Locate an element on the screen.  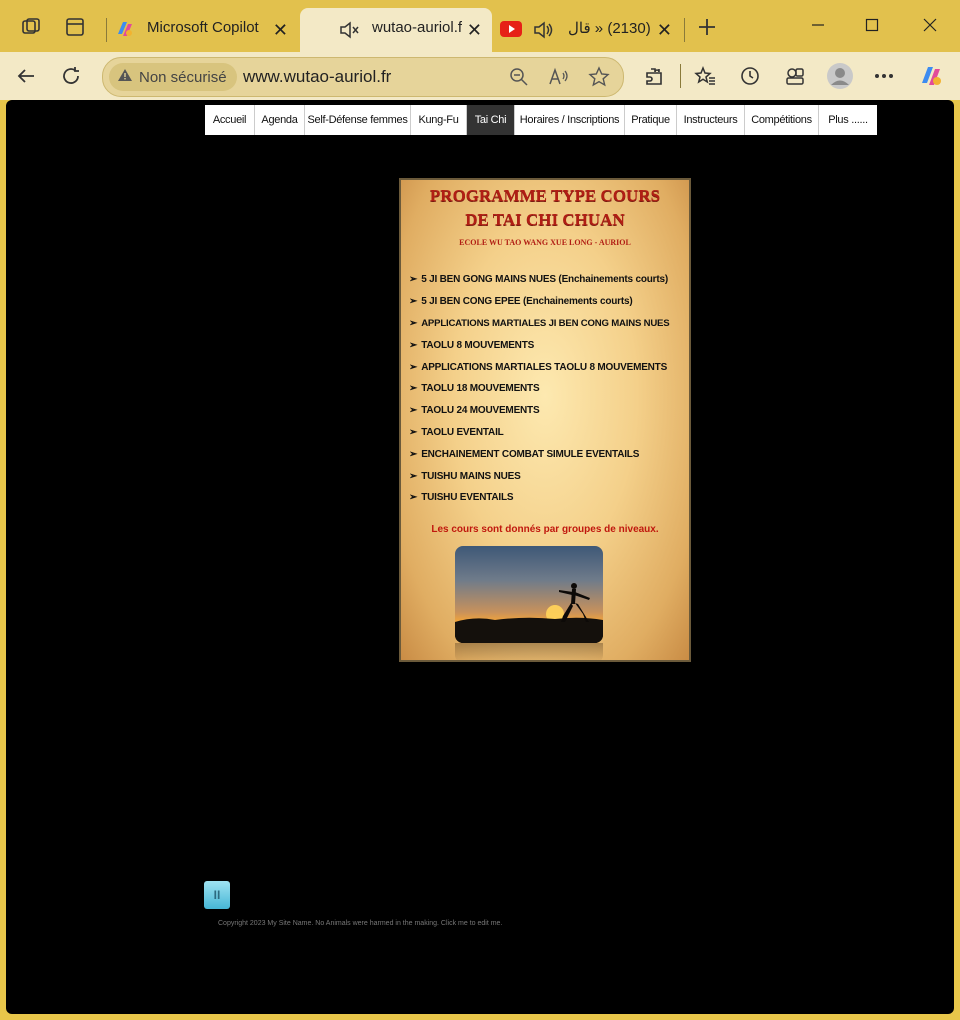
list-item: ➢ ENCHAINEMENT COMBAT SIMULE EVENTAILS is located at coordinates (524, 454).